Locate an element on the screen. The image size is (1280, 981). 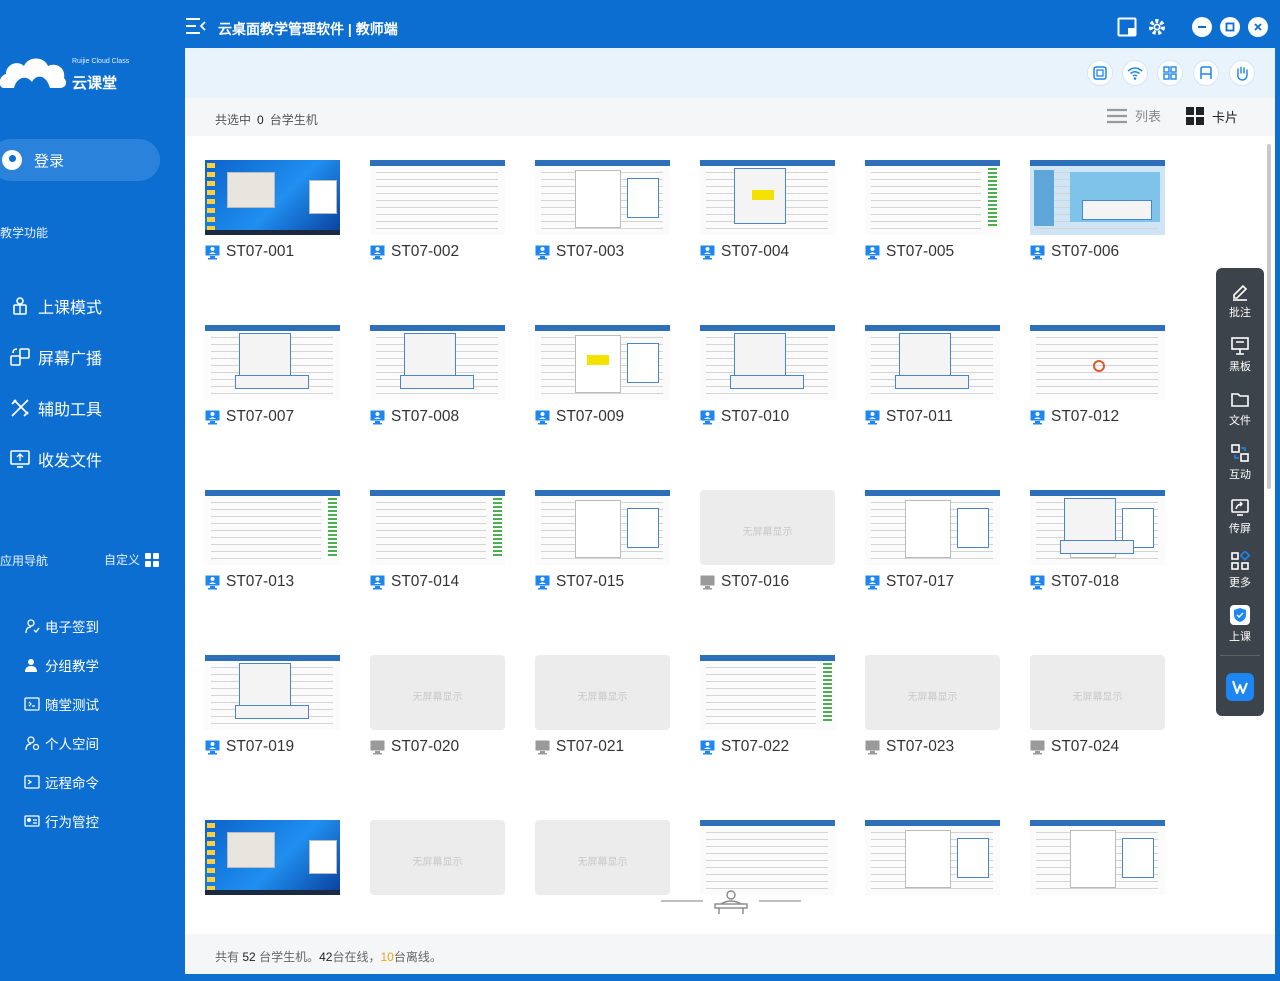
nav-item-class-mode: 上课模式 is located at coordinates (55, 305).